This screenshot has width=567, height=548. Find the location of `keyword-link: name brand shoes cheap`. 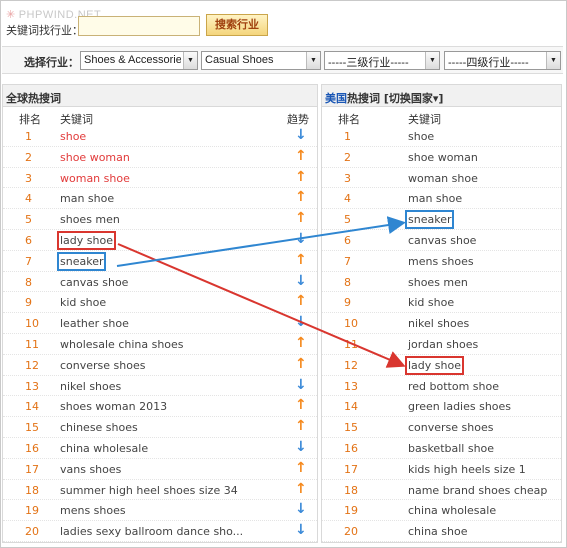

keyword-link: name brand shoes cheap is located at coordinates (477, 490).